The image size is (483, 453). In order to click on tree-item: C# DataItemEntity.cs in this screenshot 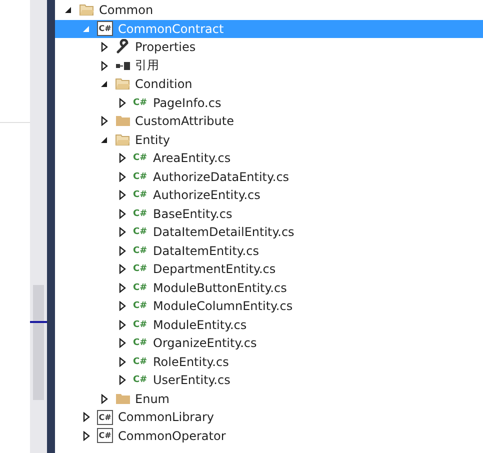, I will do `click(269, 251)`.